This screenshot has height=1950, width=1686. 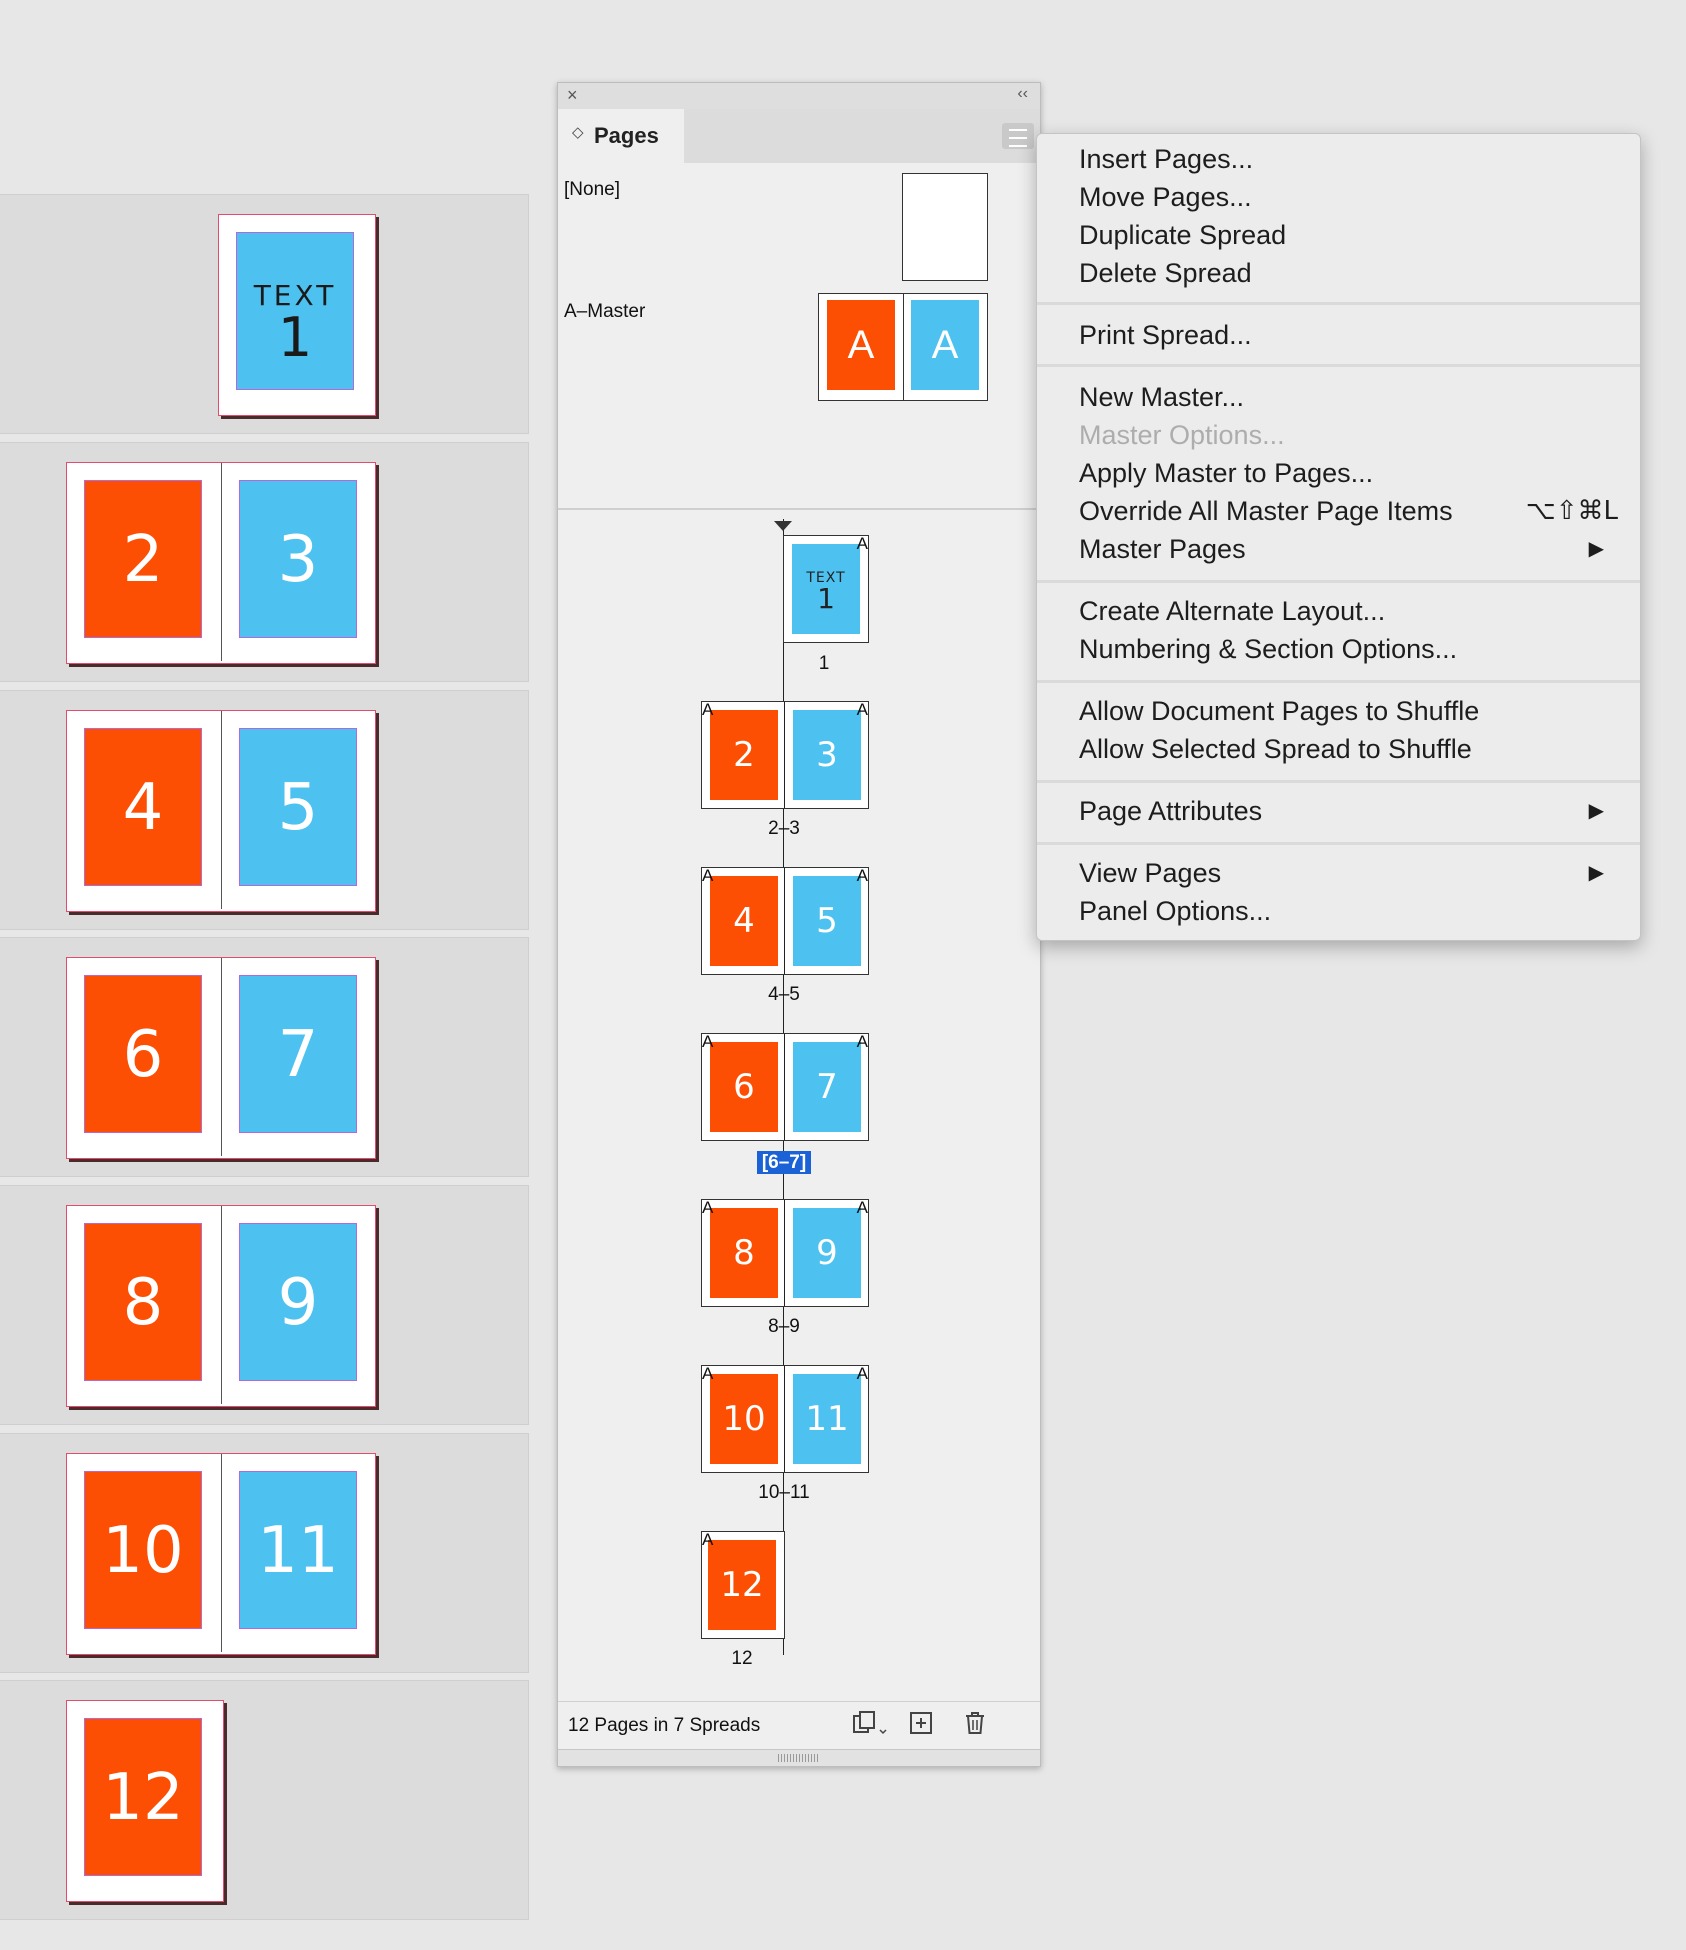 What do you see at coordinates (1018, 136) in the screenshot?
I see `panel-menu-button` at bounding box center [1018, 136].